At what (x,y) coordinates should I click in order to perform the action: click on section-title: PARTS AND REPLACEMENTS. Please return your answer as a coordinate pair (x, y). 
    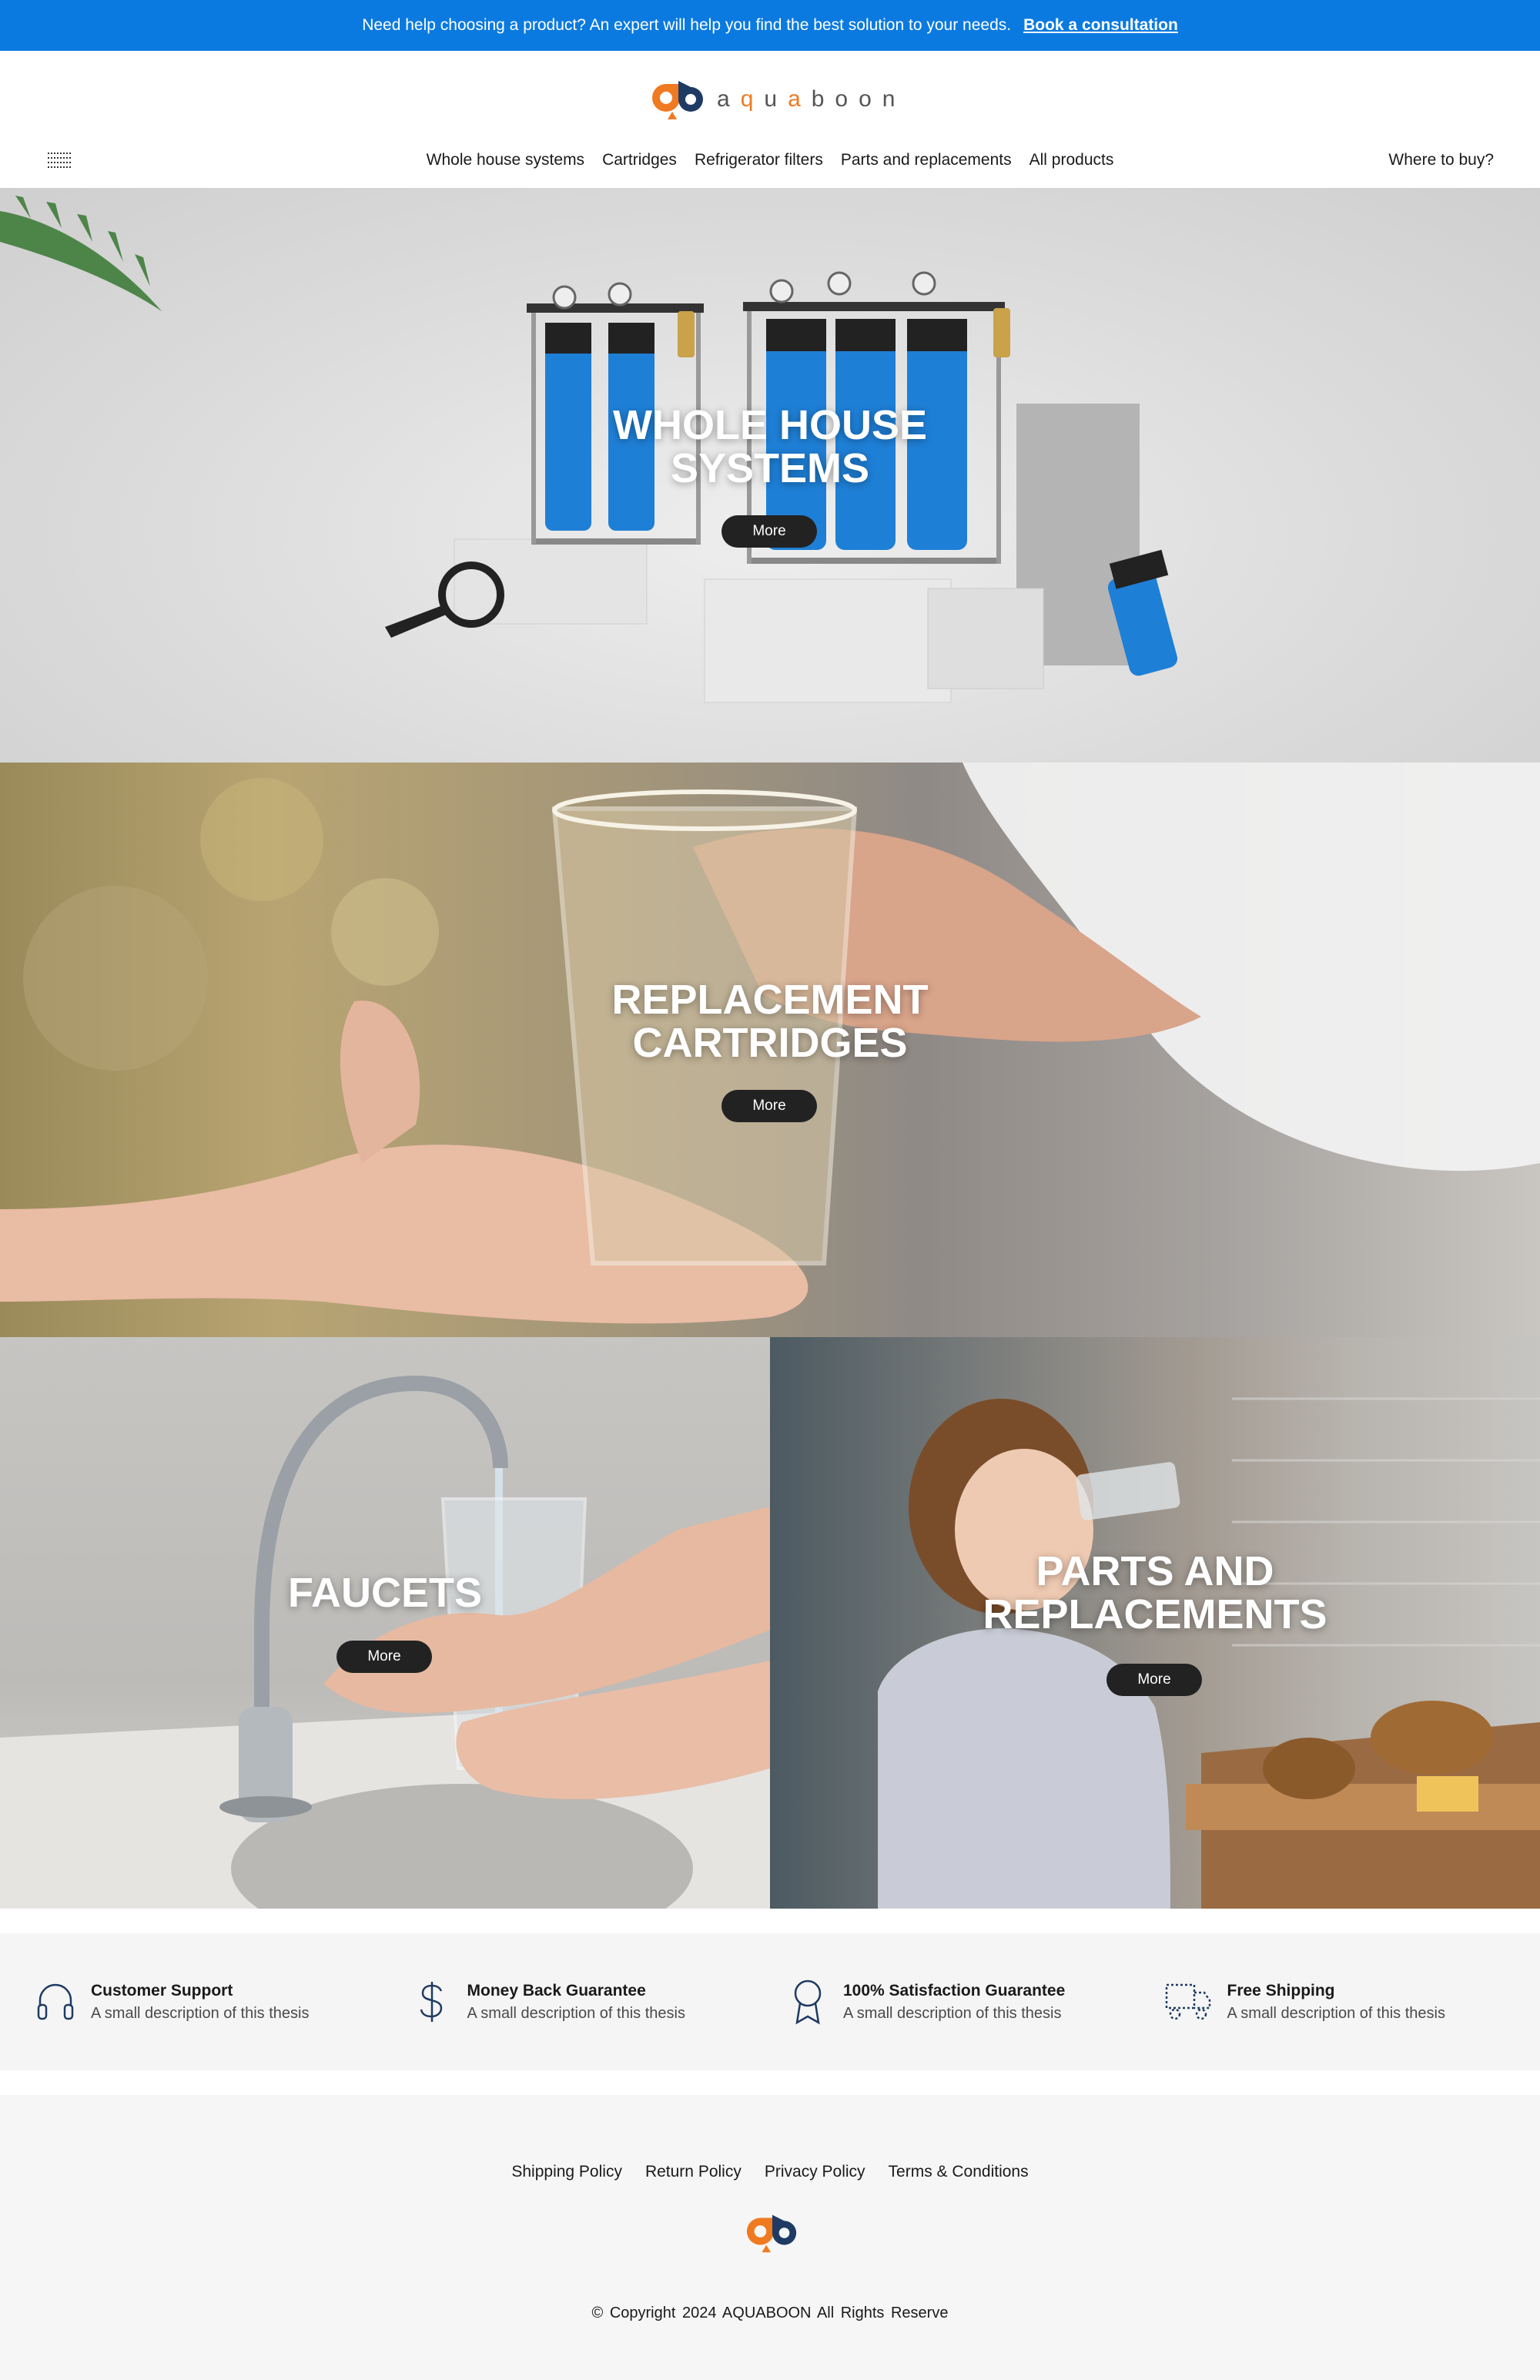
    Looking at the image, I should click on (1155, 1593).